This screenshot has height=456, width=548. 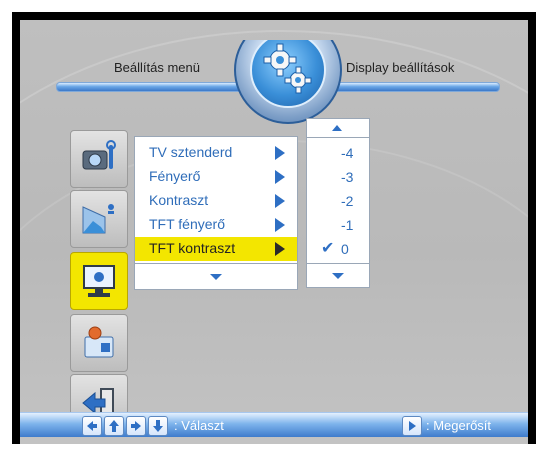 I want to click on sidebar-item-display-settings, so click(x=99, y=281).